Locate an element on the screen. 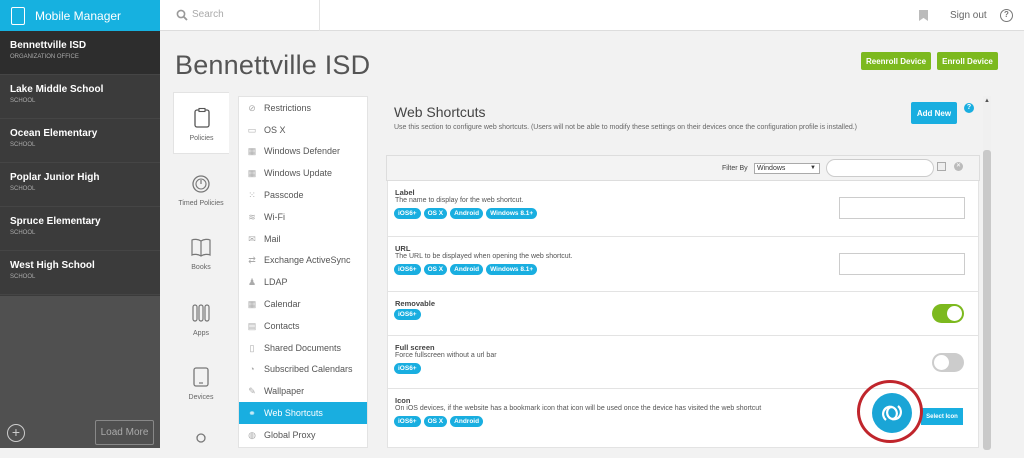 Image resolution: width=1024 pixels, height=458 pixels. menu-item-restrictions: ⊘ Restrictions is located at coordinates (303, 108).